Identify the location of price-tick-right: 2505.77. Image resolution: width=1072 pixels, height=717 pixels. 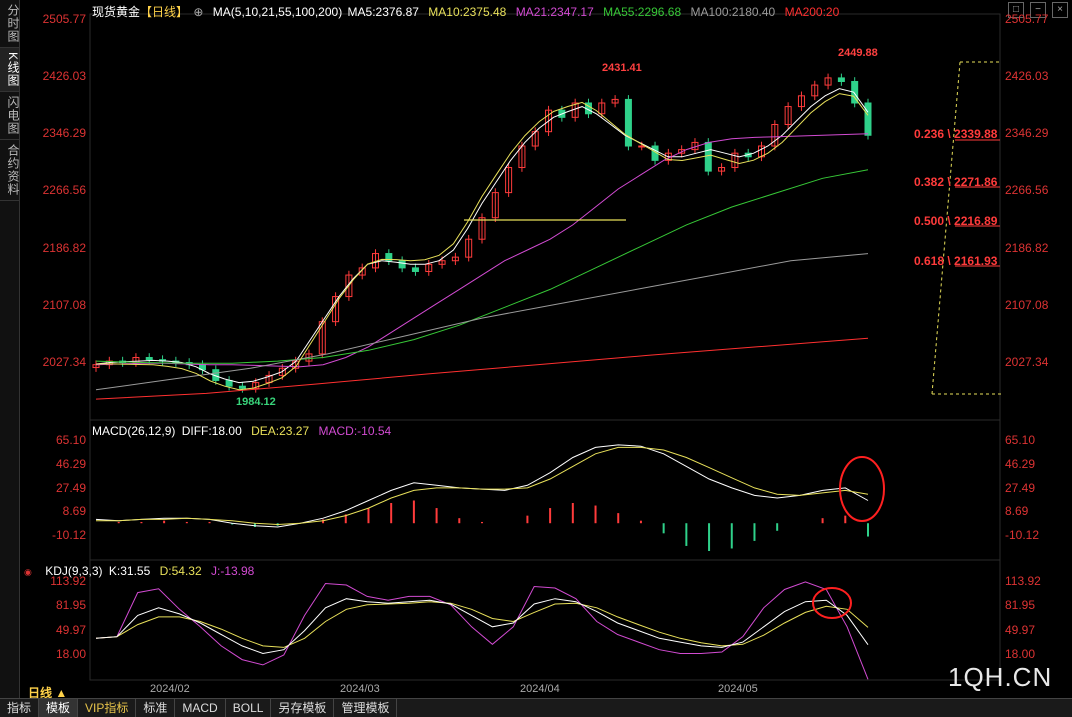
(1027, 19).